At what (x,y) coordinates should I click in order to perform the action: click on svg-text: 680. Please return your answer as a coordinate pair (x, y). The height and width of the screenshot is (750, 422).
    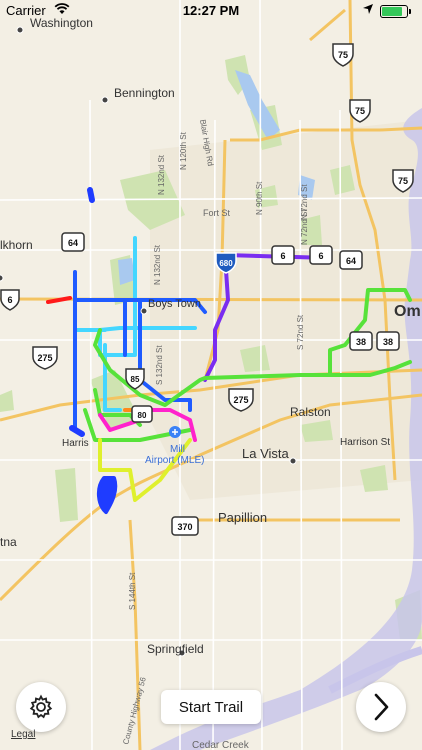
    Looking at the image, I should click on (226, 263).